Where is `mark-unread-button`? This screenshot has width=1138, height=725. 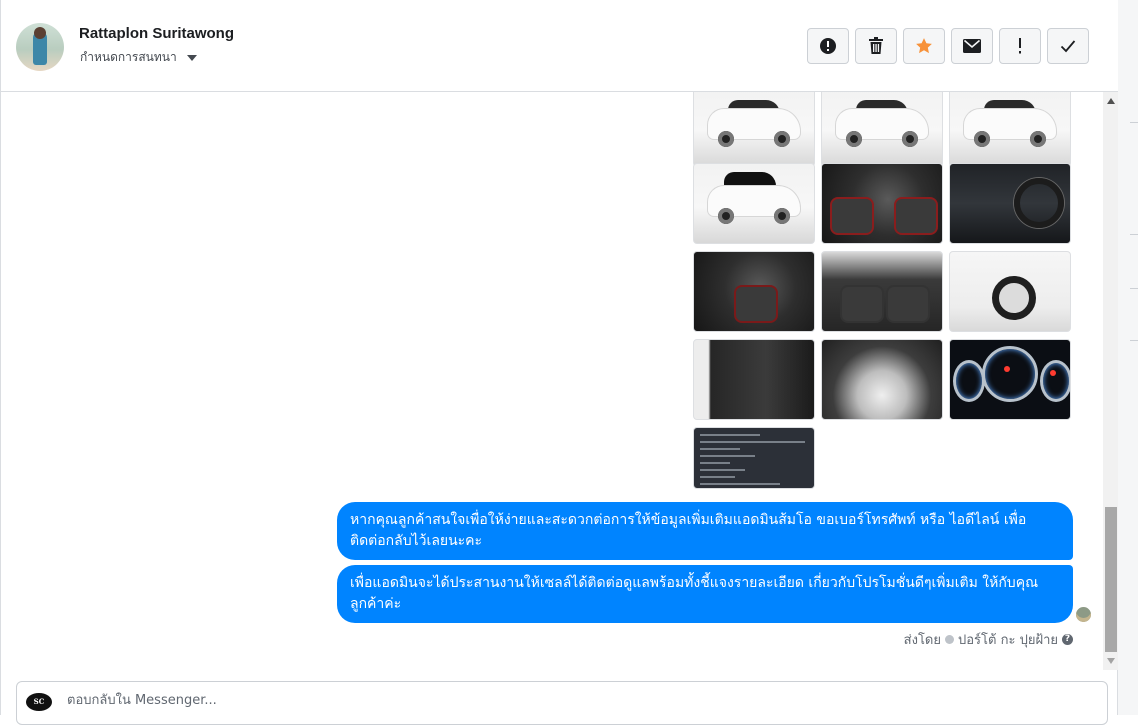 mark-unread-button is located at coordinates (972, 46).